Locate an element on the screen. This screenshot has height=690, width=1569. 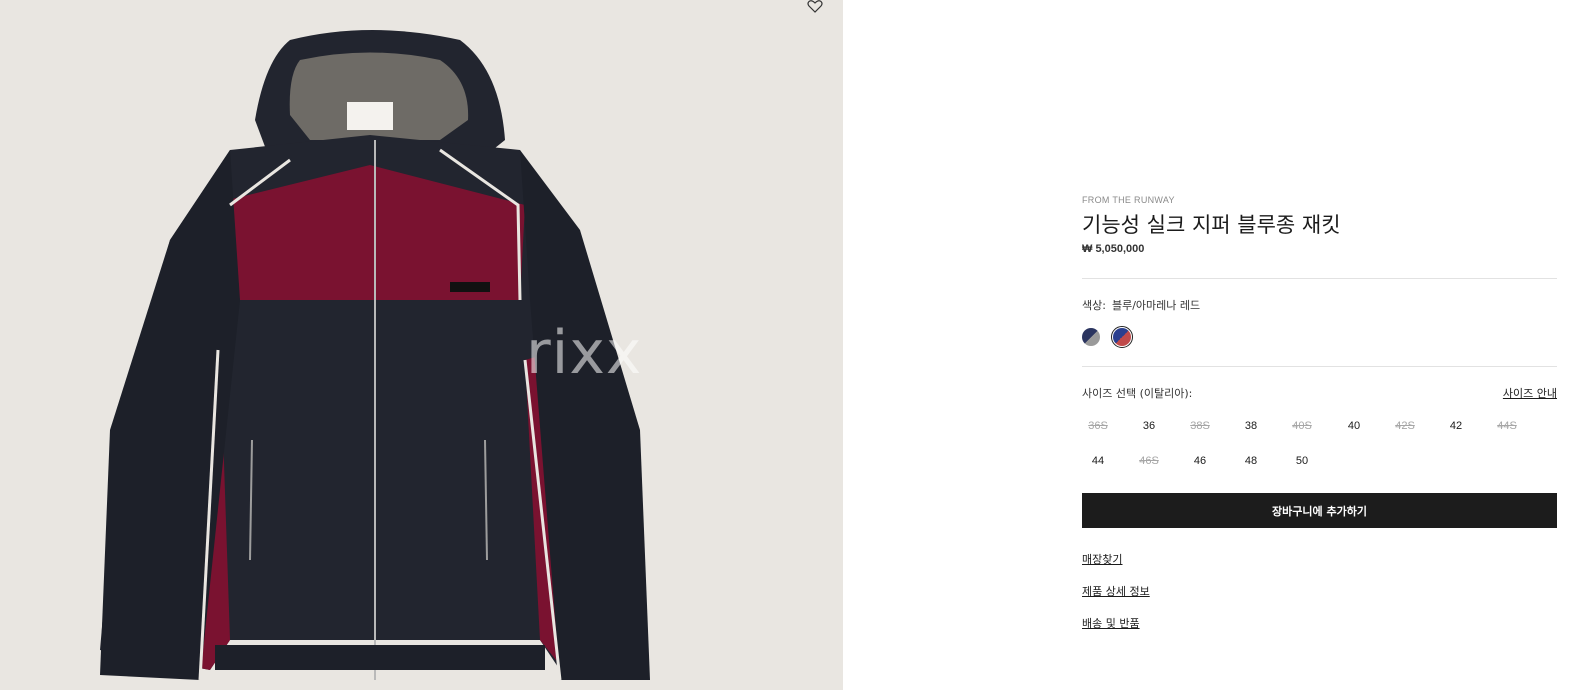
size-option: 46 is located at coordinates (1200, 461).